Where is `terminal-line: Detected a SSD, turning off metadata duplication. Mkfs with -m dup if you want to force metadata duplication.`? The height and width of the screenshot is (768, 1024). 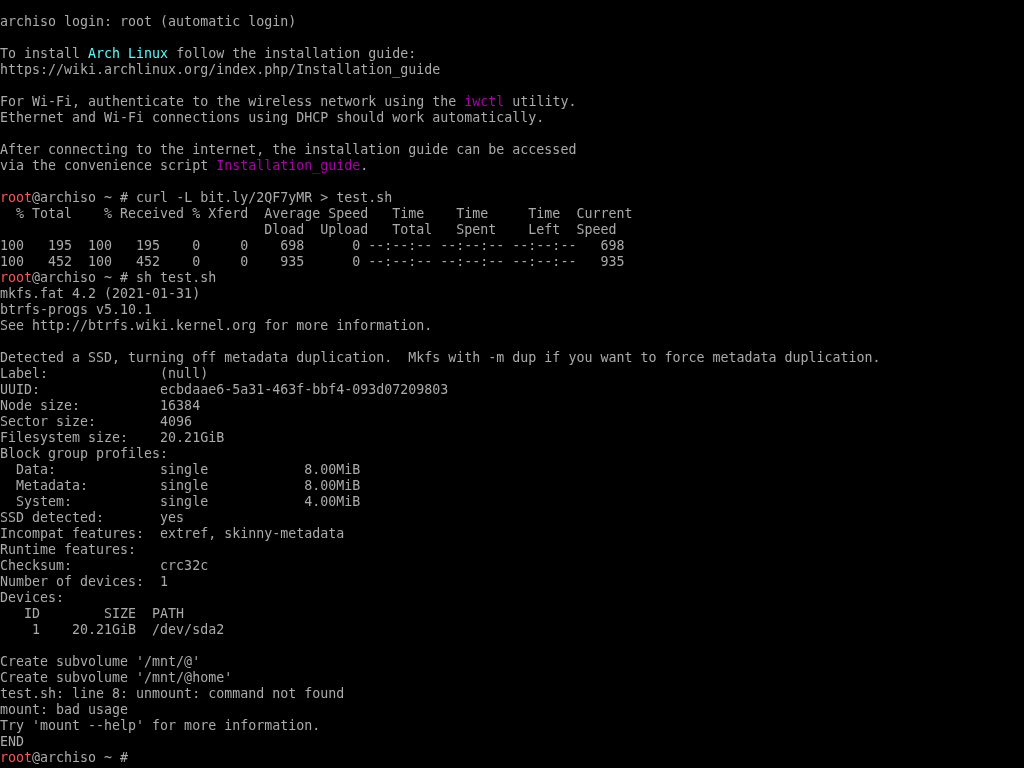 terminal-line: Detected a SSD, turning off metadata duplication. Mkfs with -m dup if you want to force metadata duplication. is located at coordinates (440, 358).